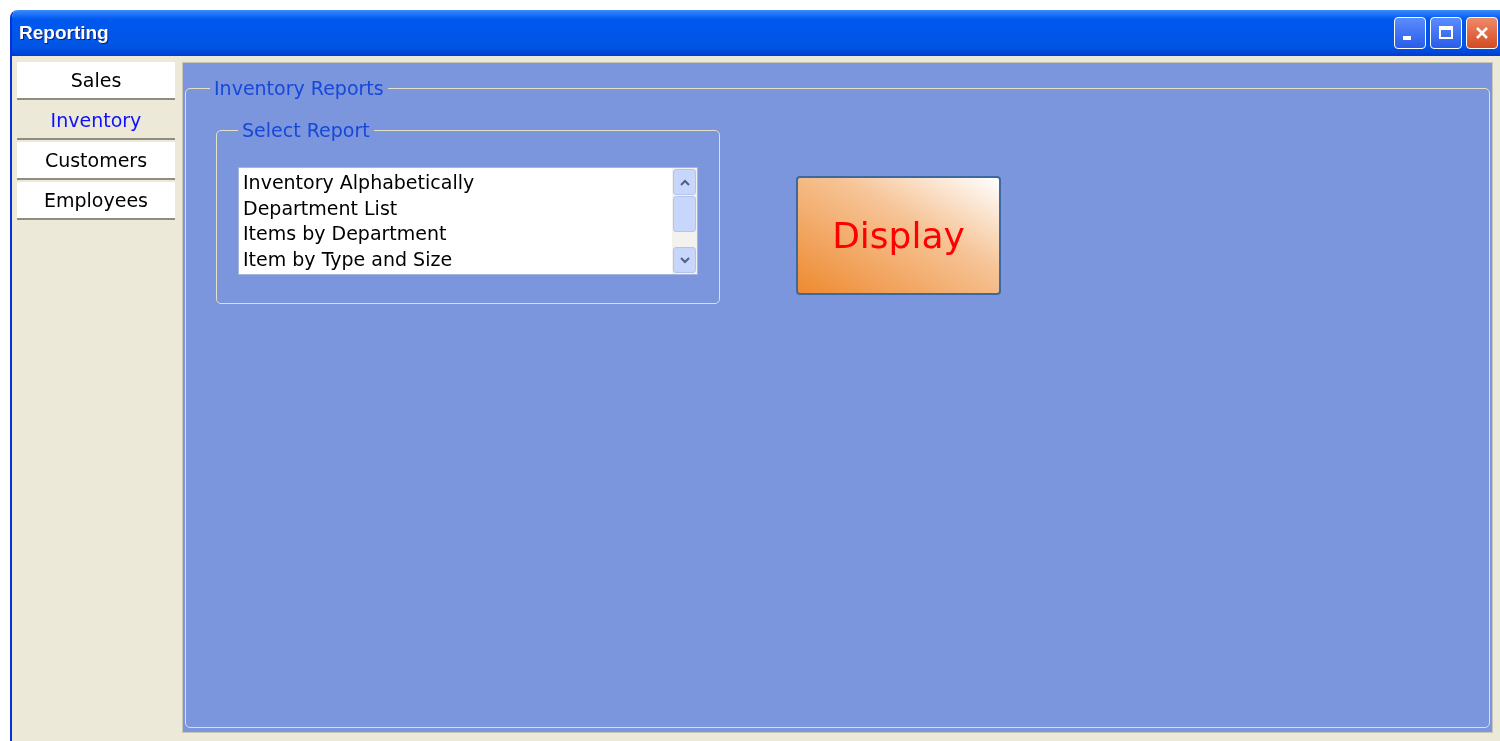 This screenshot has height=741, width=1500. Describe the element at coordinates (1410, 33) in the screenshot. I see `minimize-button` at that location.